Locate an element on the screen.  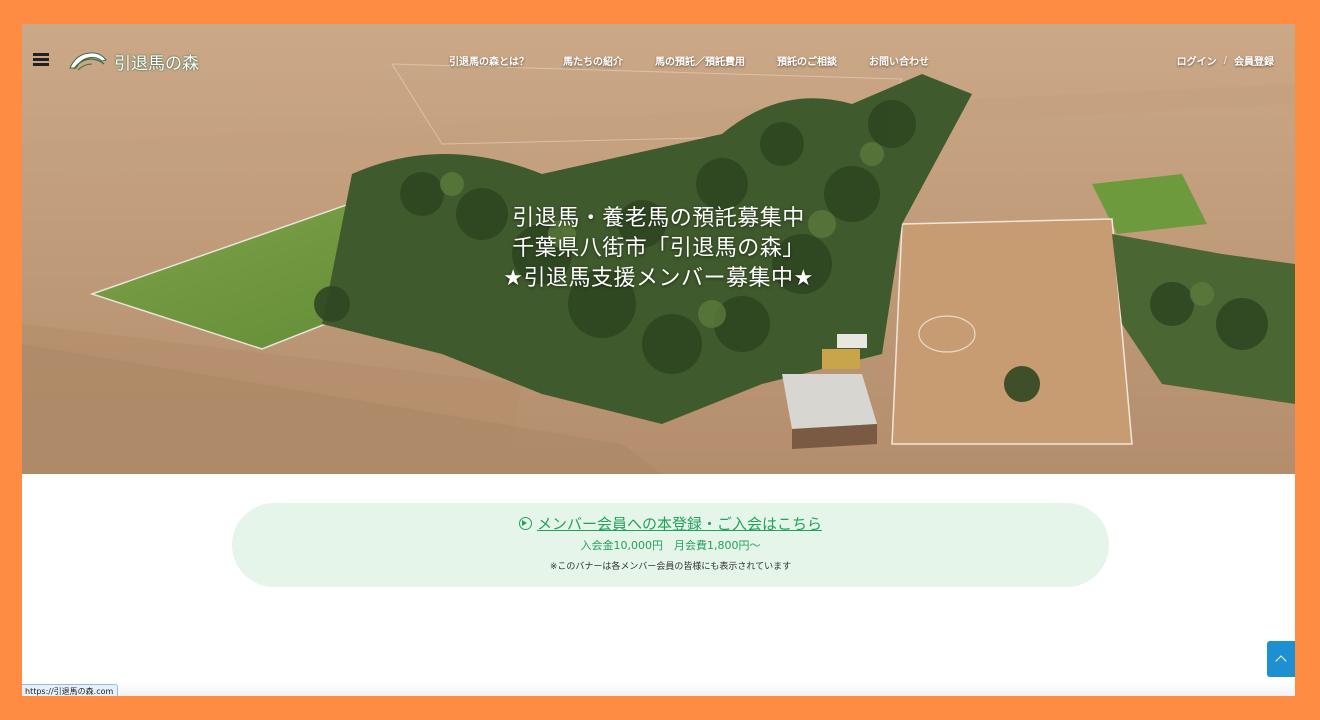
site-logo: 引退馬の森 is located at coordinates (133, 61).